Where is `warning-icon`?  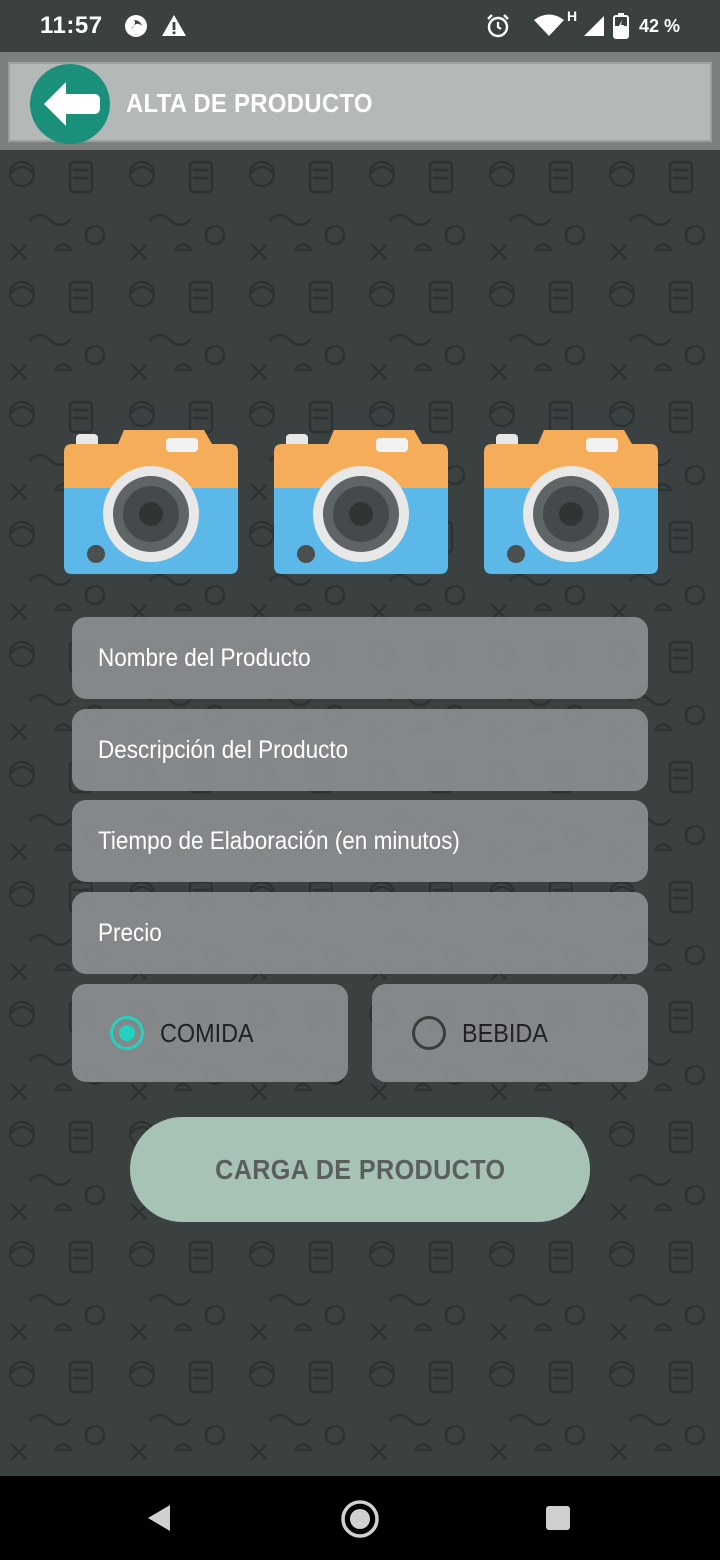
warning-icon is located at coordinates (174, 25).